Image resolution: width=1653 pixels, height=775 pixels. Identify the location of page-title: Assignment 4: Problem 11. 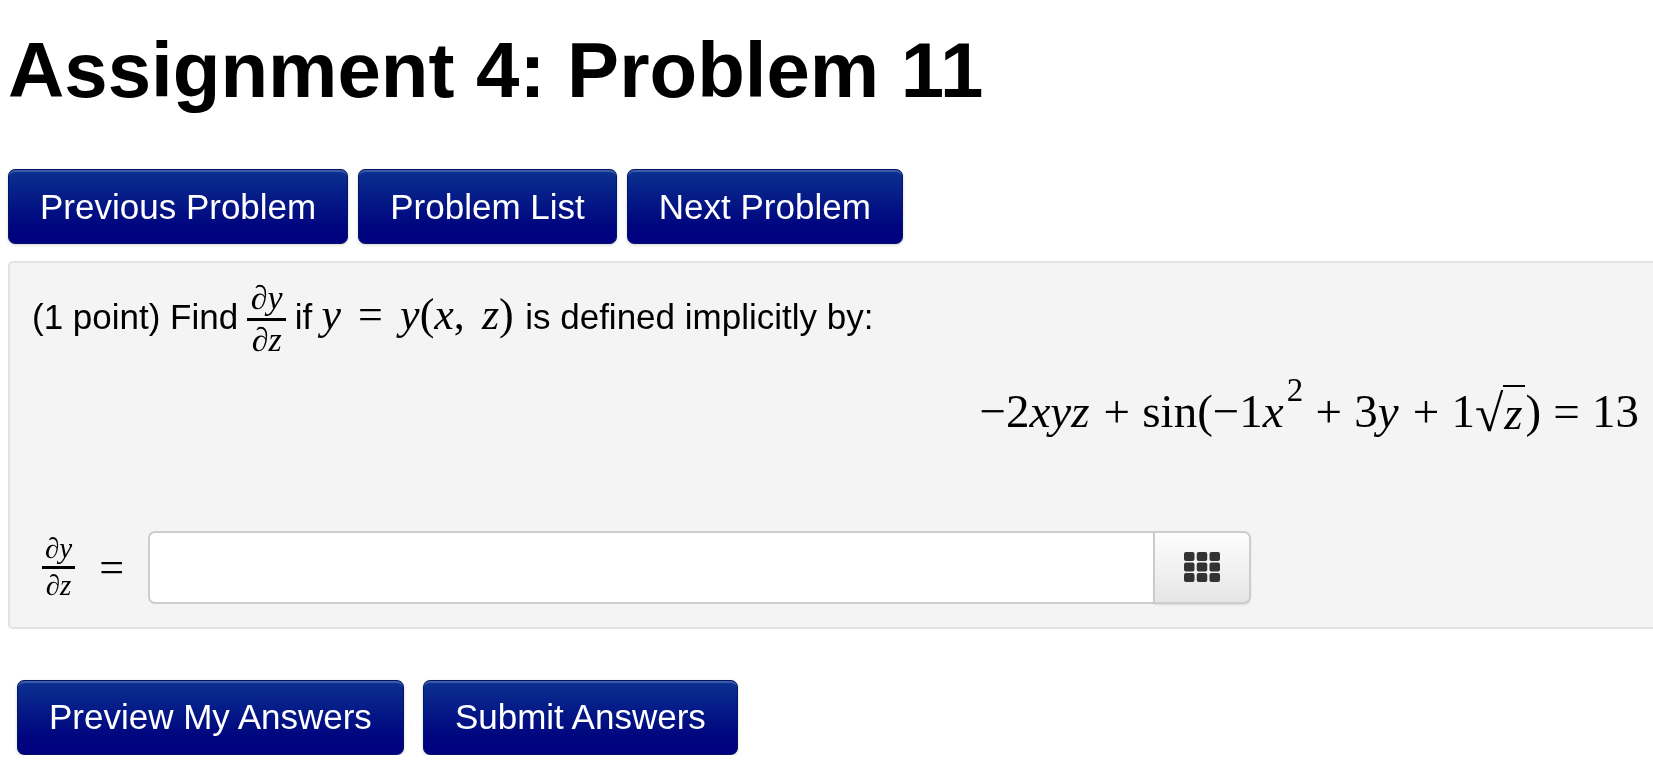
(496, 70).